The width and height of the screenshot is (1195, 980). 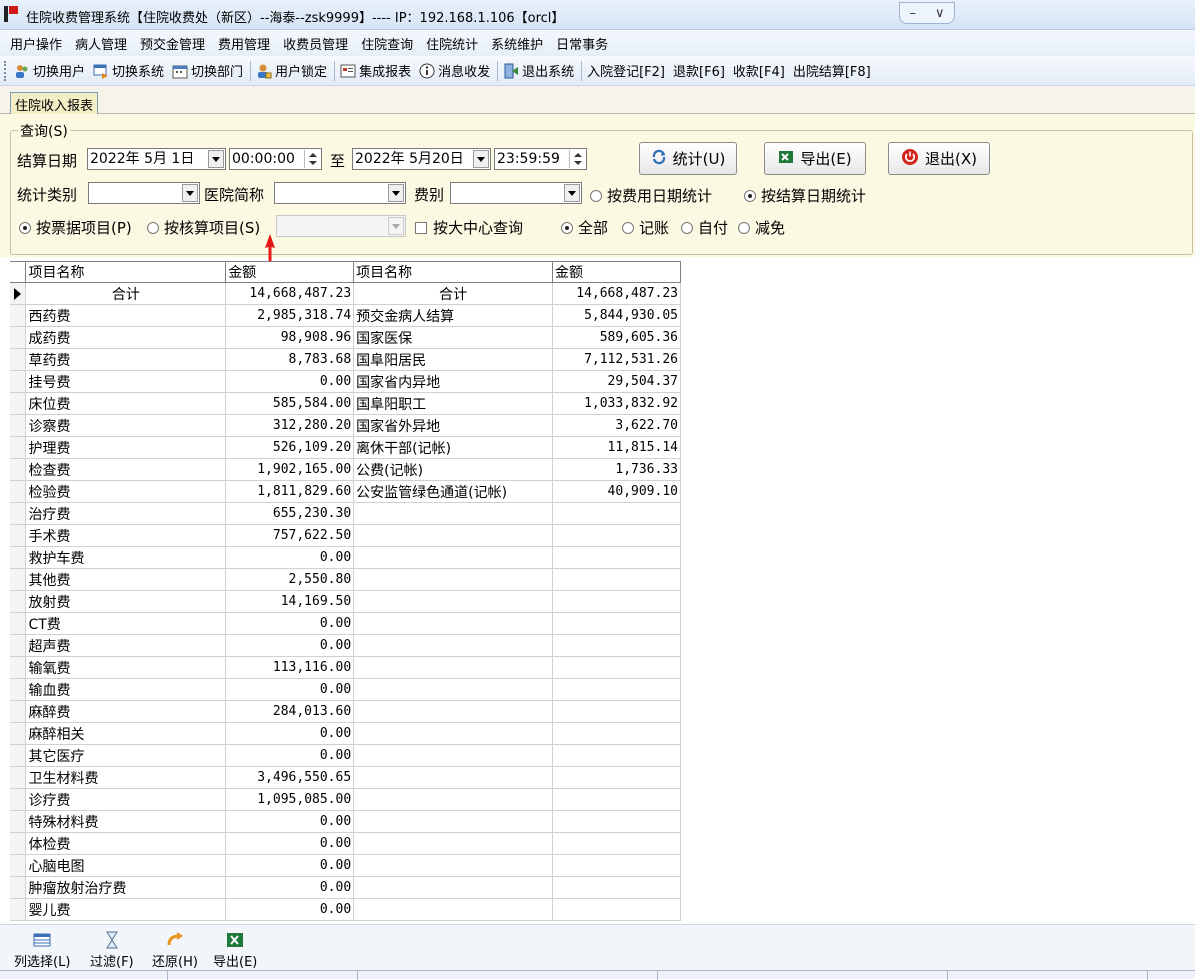 What do you see at coordinates (312, 159) in the screenshot?
I see `spinner-icon` at bounding box center [312, 159].